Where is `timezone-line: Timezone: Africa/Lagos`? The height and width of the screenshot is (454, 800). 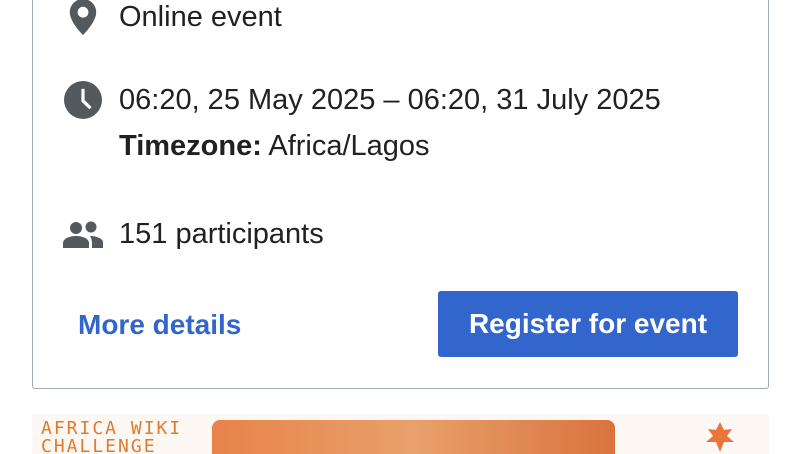 timezone-line: Timezone: Africa/Lagos is located at coordinates (390, 146).